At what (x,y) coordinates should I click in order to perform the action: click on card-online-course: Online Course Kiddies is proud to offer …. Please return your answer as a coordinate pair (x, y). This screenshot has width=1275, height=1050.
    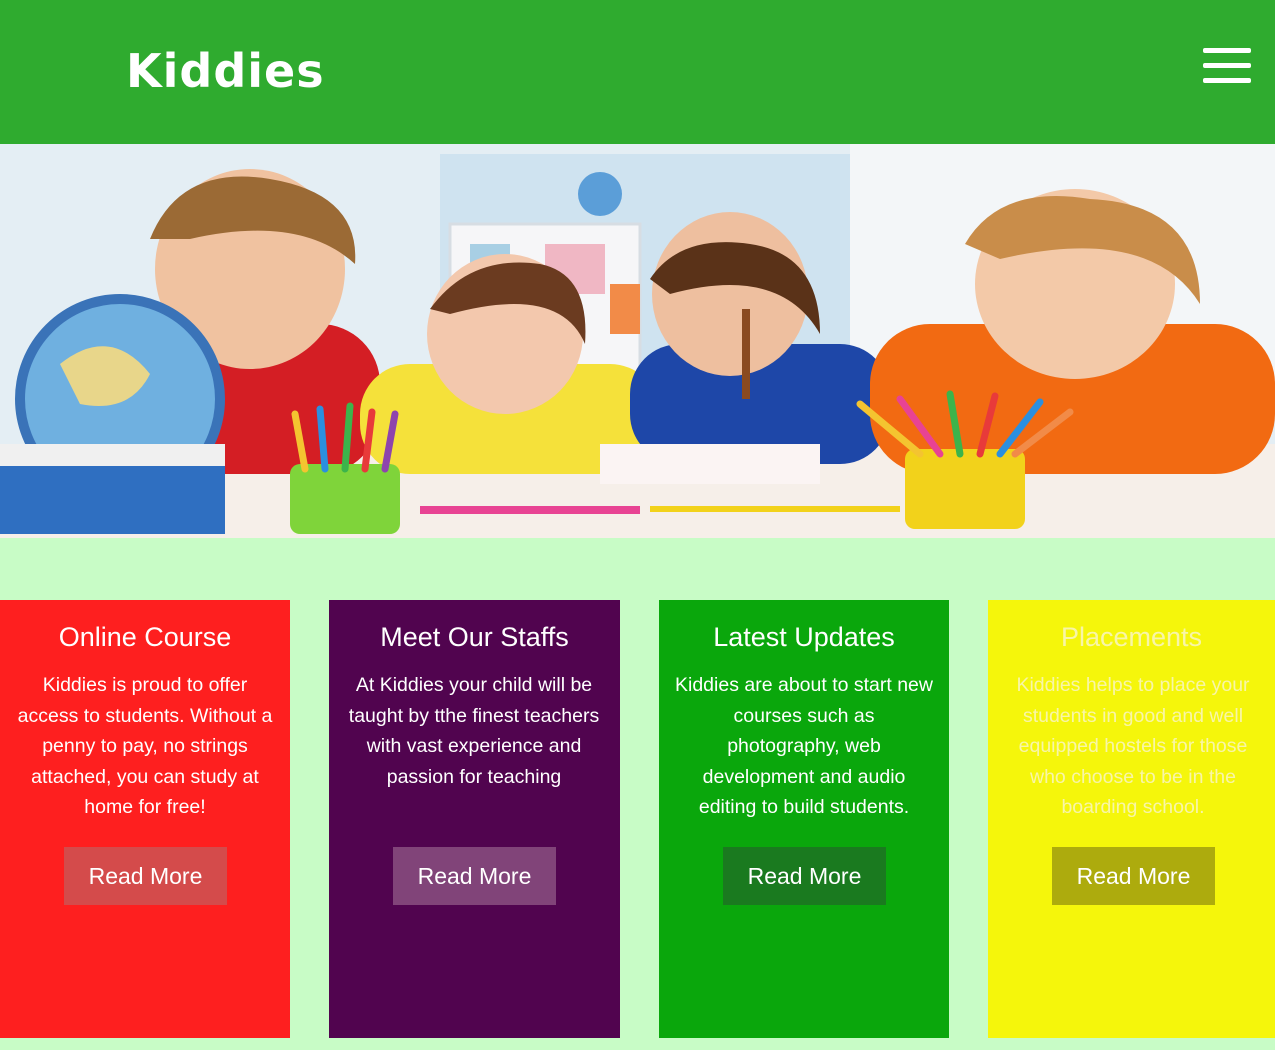
    Looking at the image, I should click on (145, 819).